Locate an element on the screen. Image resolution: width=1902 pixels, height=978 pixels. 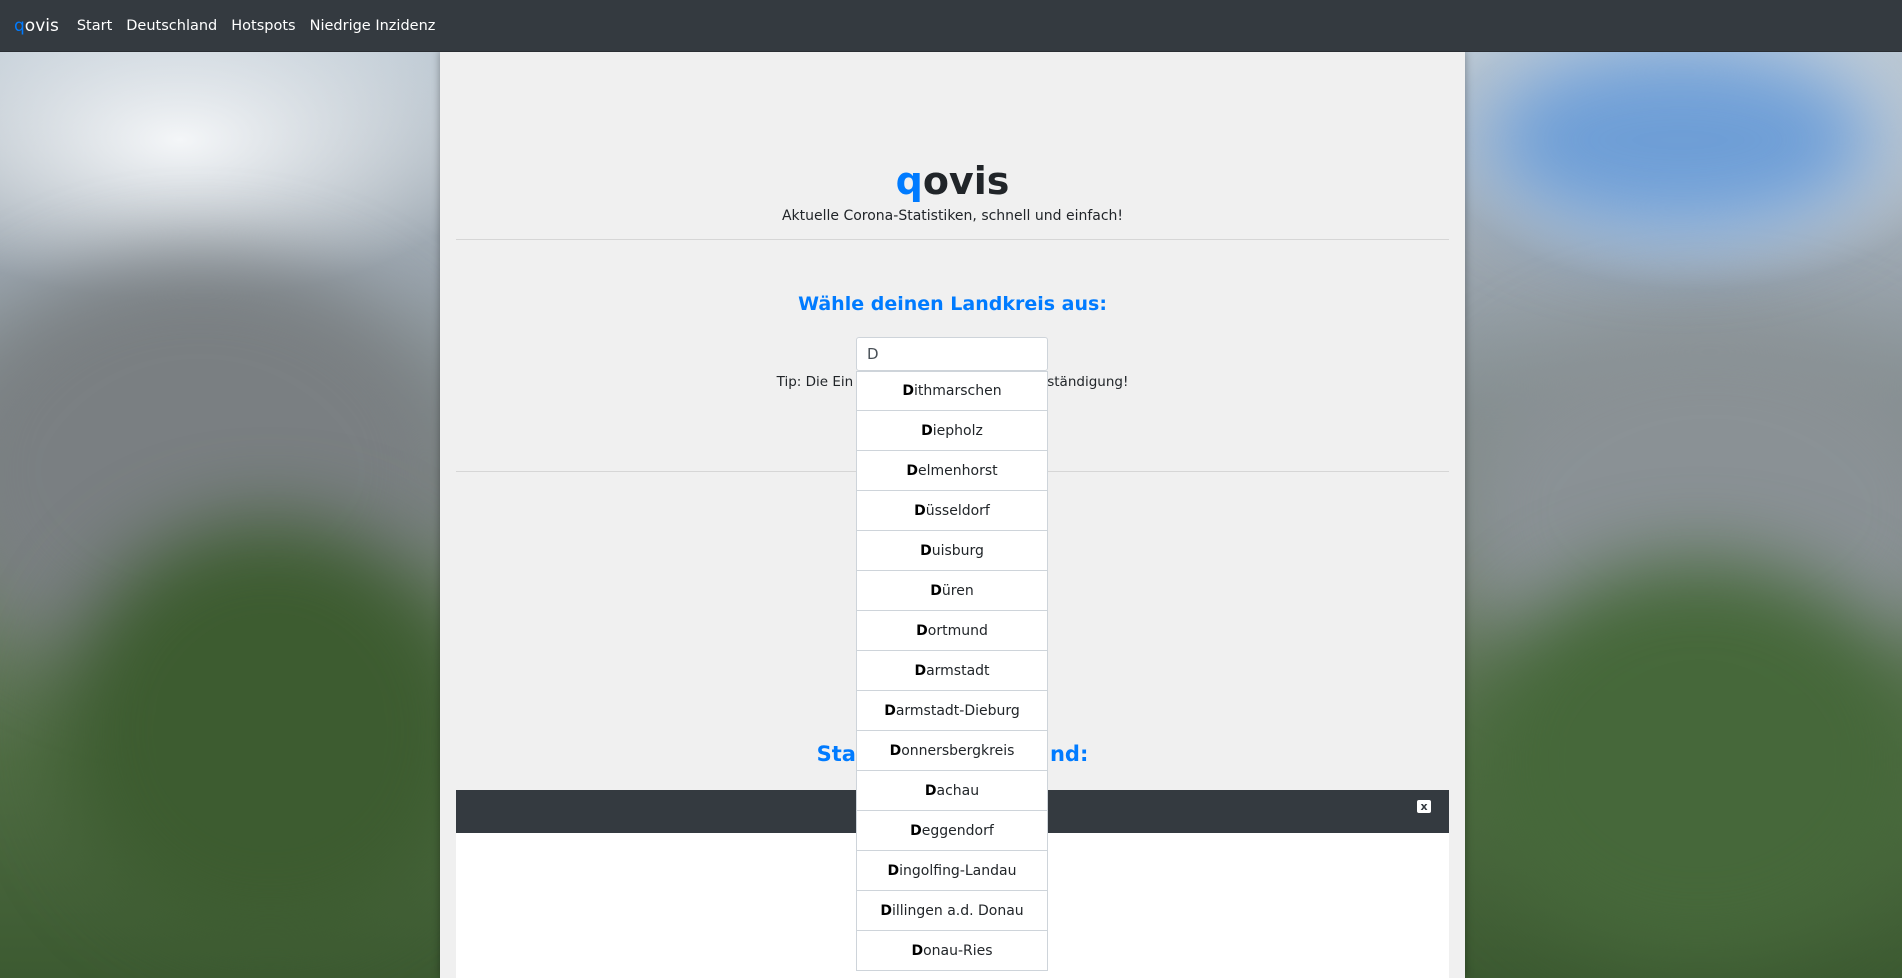
autocomplete-item: Darmstadt-Dieburg is located at coordinates (952, 711).